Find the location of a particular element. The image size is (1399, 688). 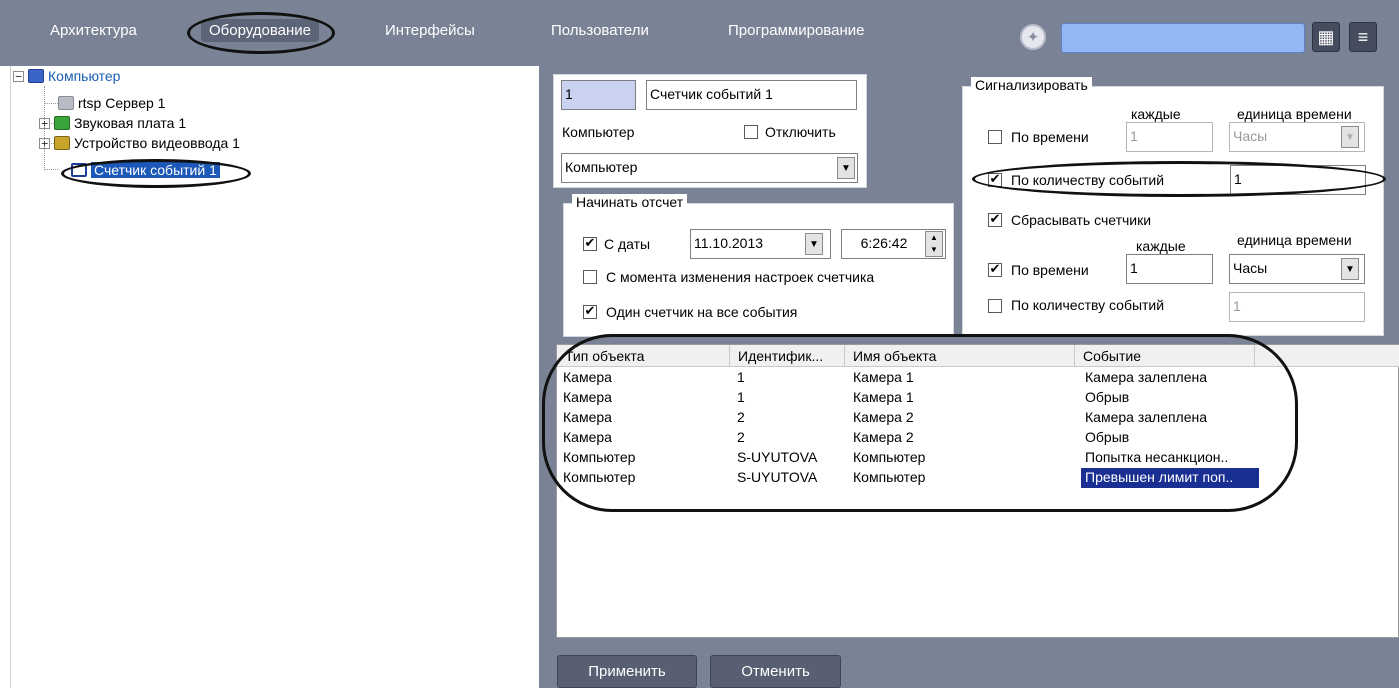

server-icon is located at coordinates (66, 103).